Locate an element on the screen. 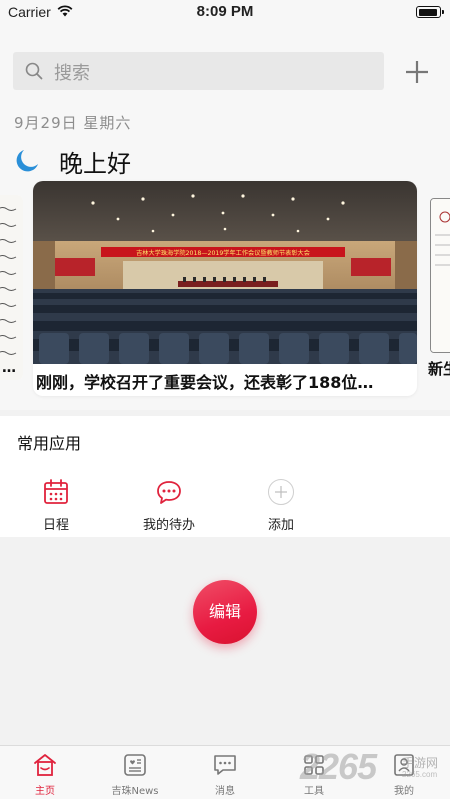  add-circle-icon is located at coordinates (281, 492).